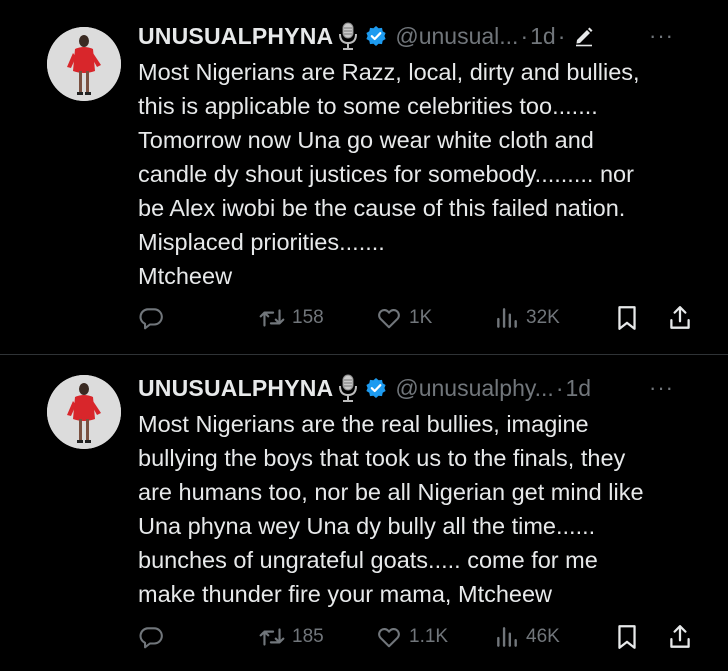  I want to click on views-count: 46K, so click(543, 636).